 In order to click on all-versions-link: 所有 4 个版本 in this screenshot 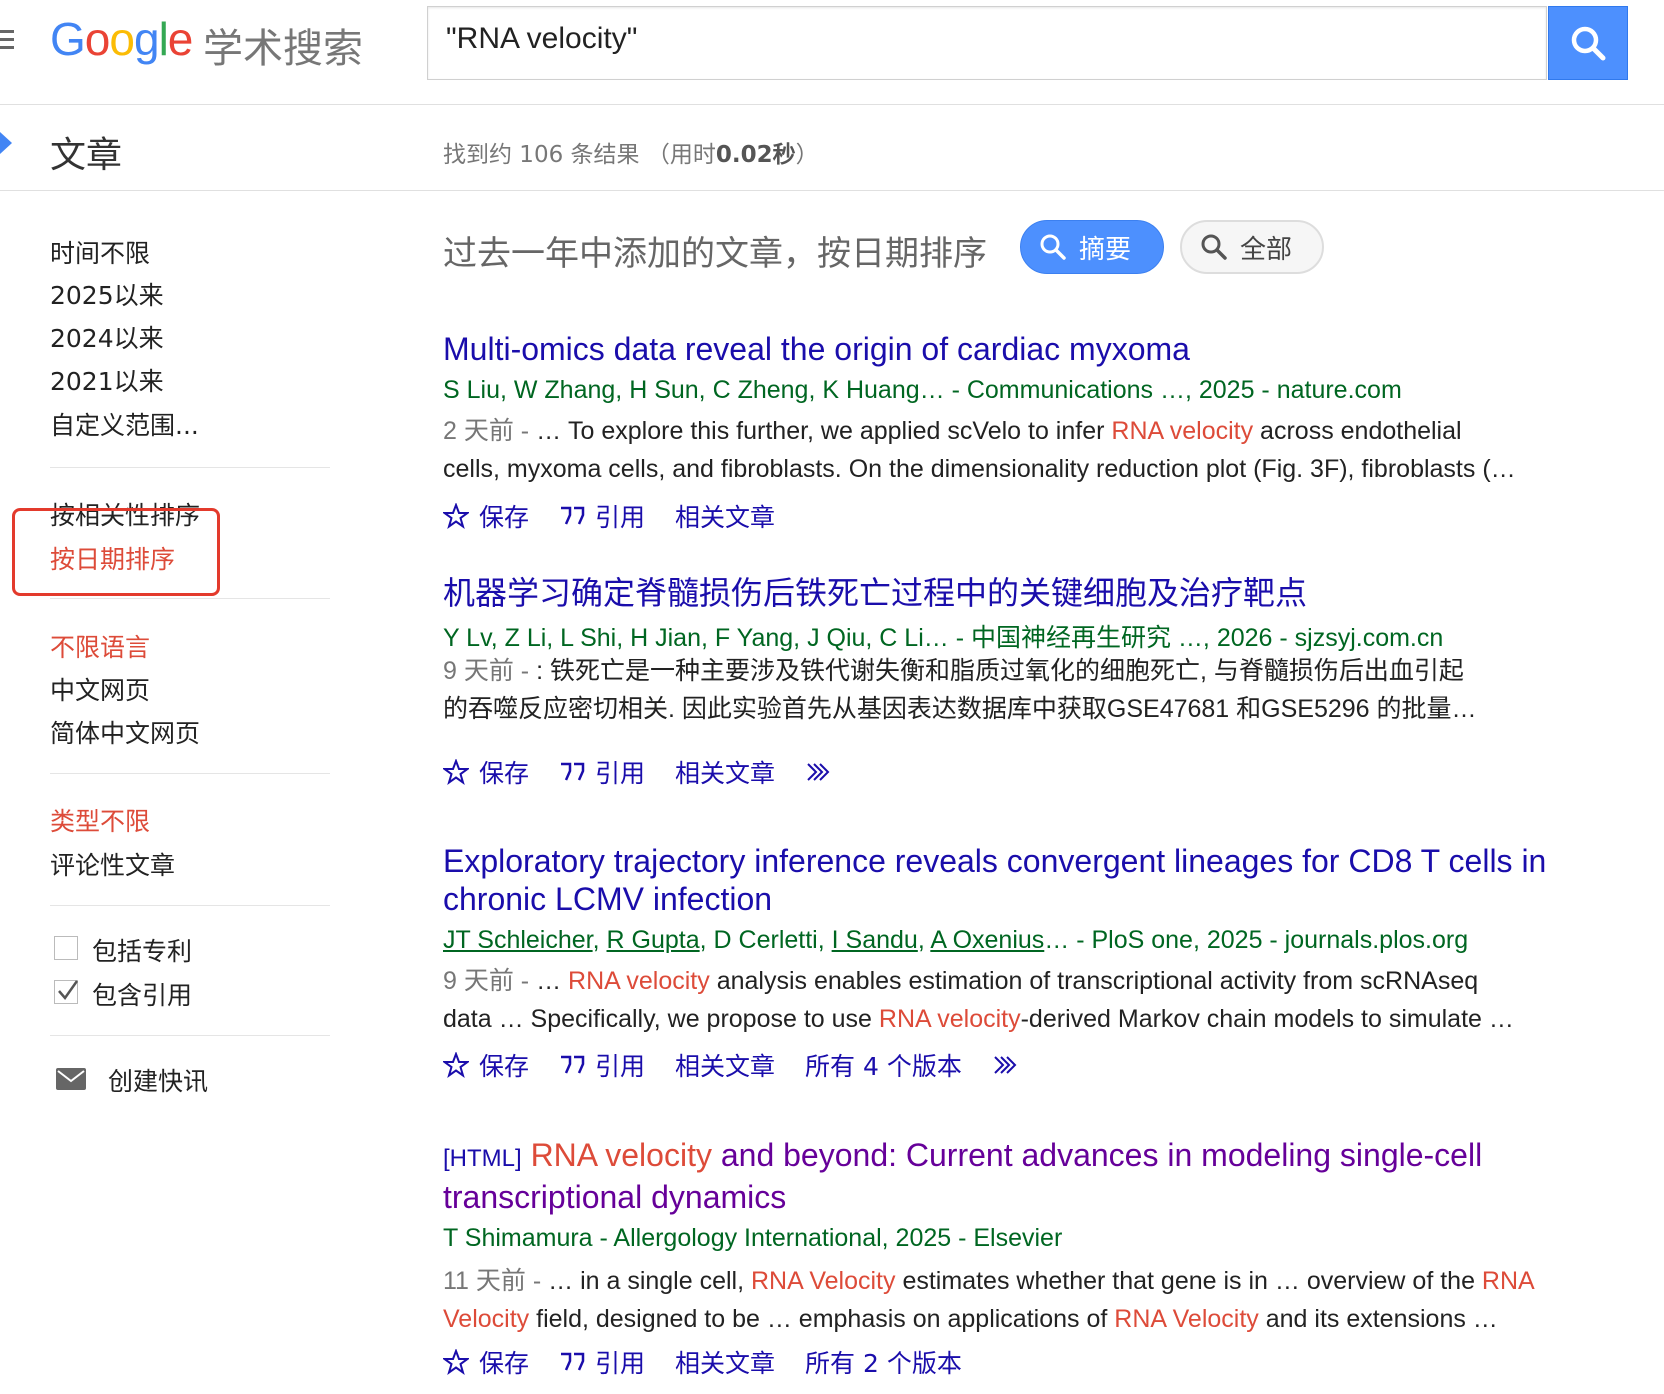, I will do `click(883, 1065)`.